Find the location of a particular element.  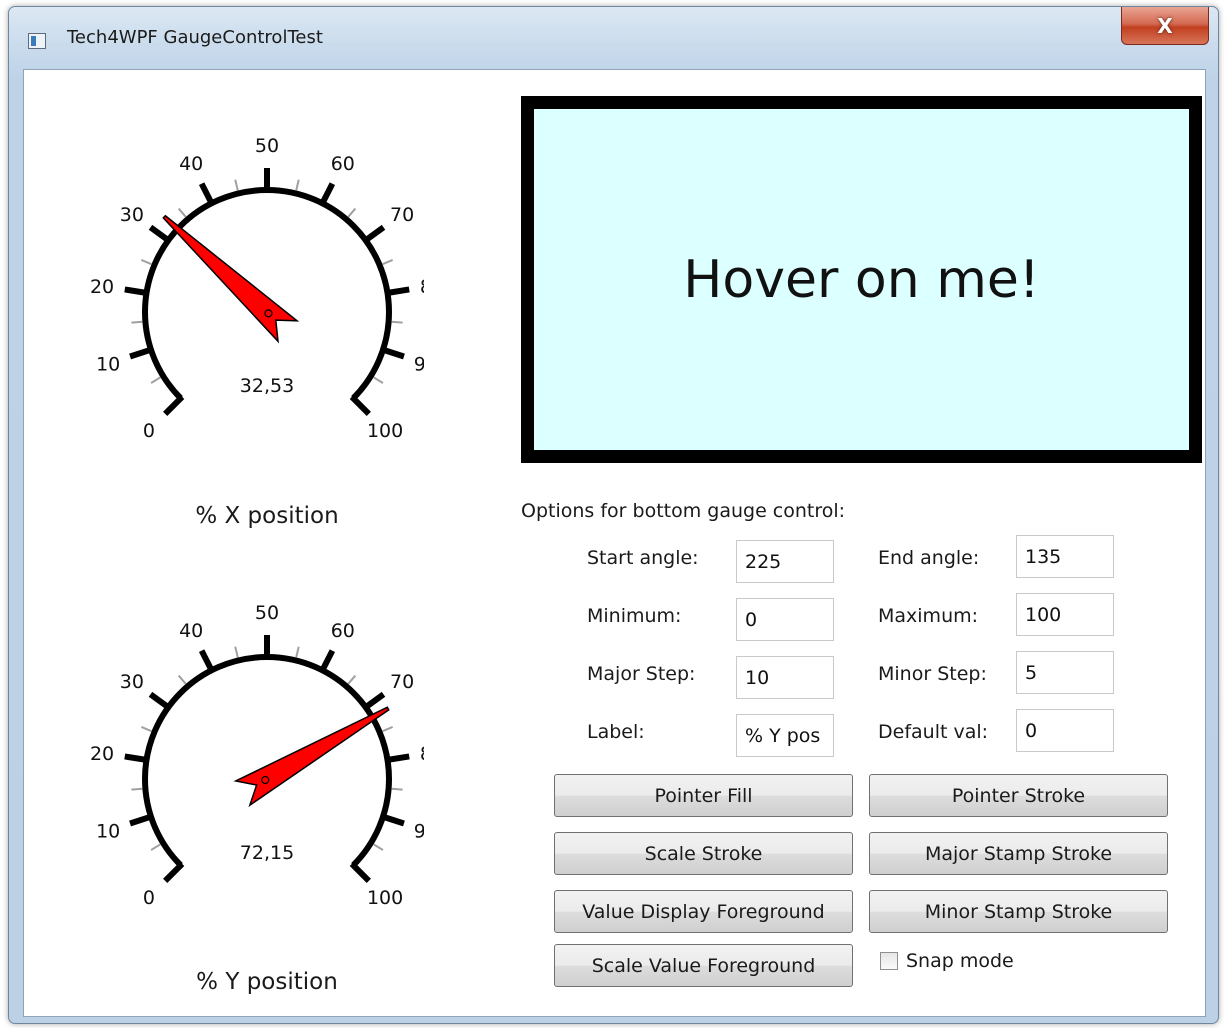

gauge-y: 0 10 20 30 40 50 60 70 80 90 100 72,15 is located at coordinates (244, 752).